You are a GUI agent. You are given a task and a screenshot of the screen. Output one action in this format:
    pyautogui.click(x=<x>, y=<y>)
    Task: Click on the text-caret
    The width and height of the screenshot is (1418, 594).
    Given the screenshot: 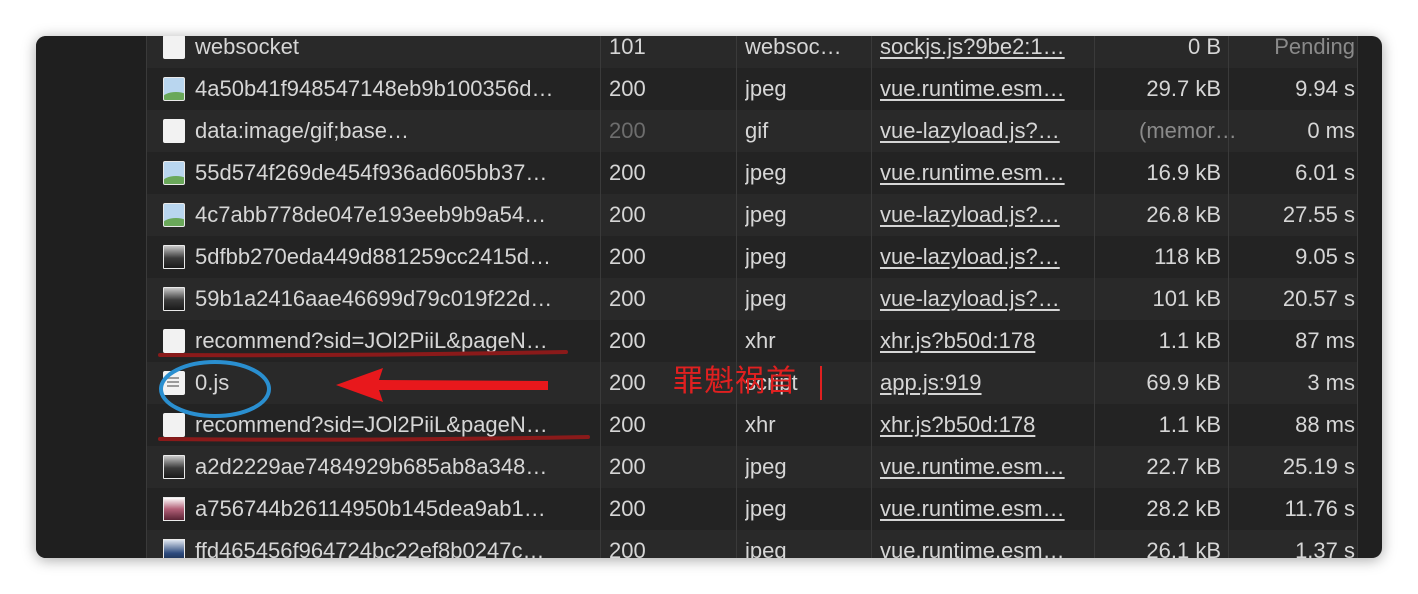 What is the action you would take?
    pyautogui.click(x=821, y=383)
    